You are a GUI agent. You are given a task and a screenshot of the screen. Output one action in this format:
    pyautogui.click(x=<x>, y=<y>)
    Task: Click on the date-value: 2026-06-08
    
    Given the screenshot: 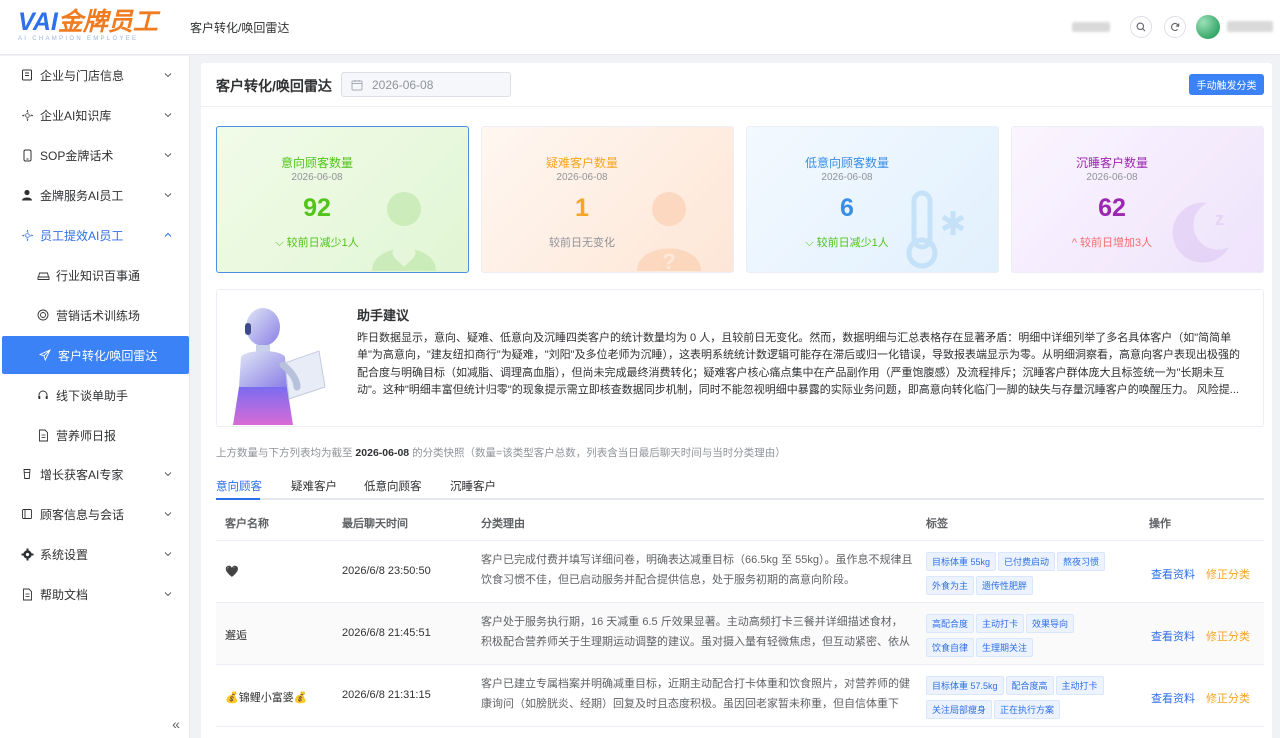 What is the action you would take?
    pyautogui.click(x=403, y=84)
    